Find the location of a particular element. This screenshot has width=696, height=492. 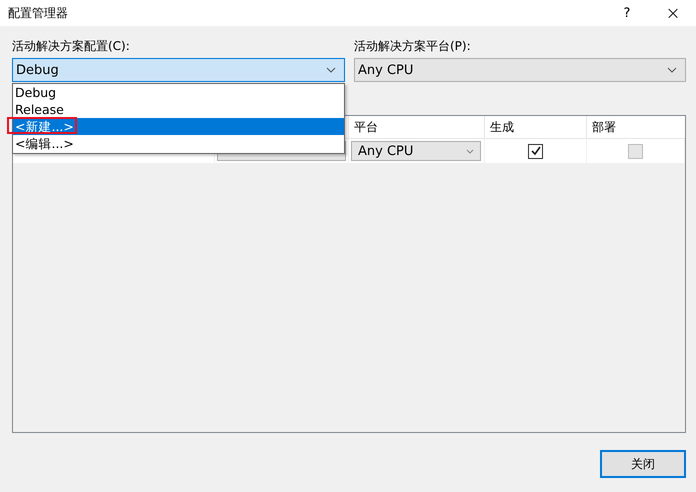

dropdown-option: Release is located at coordinates (178, 109).